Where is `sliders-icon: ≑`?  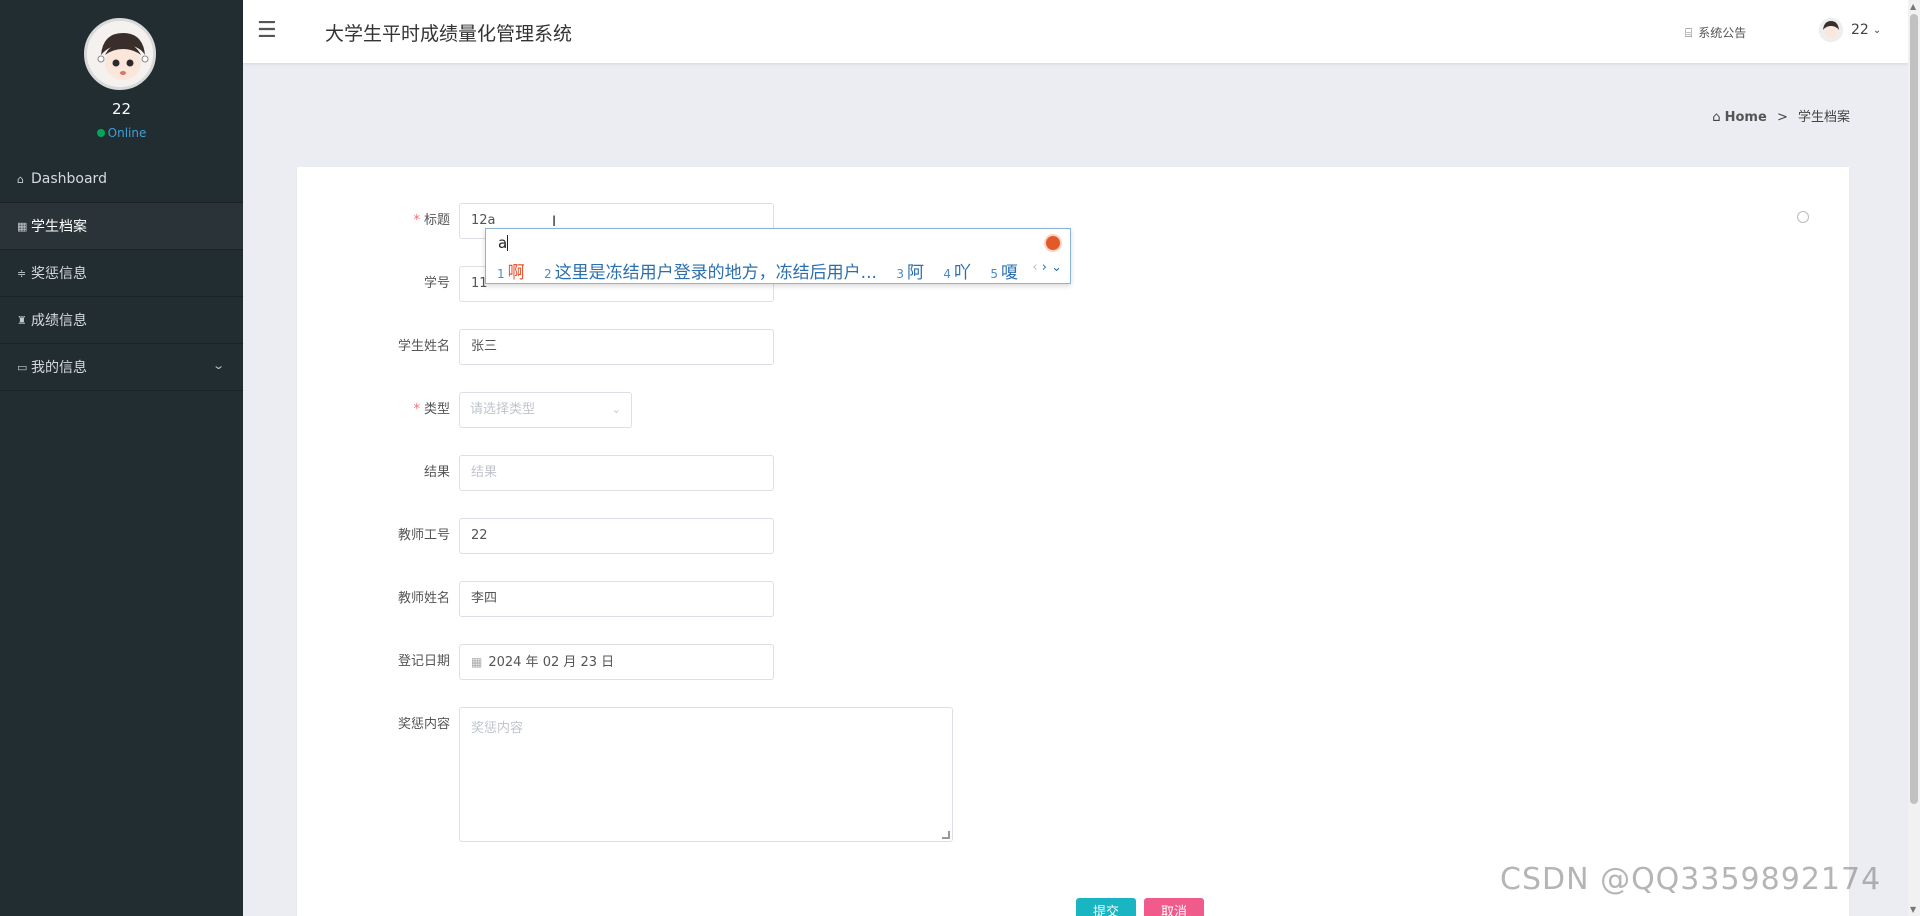 sliders-icon: ≑ is located at coordinates (22, 273).